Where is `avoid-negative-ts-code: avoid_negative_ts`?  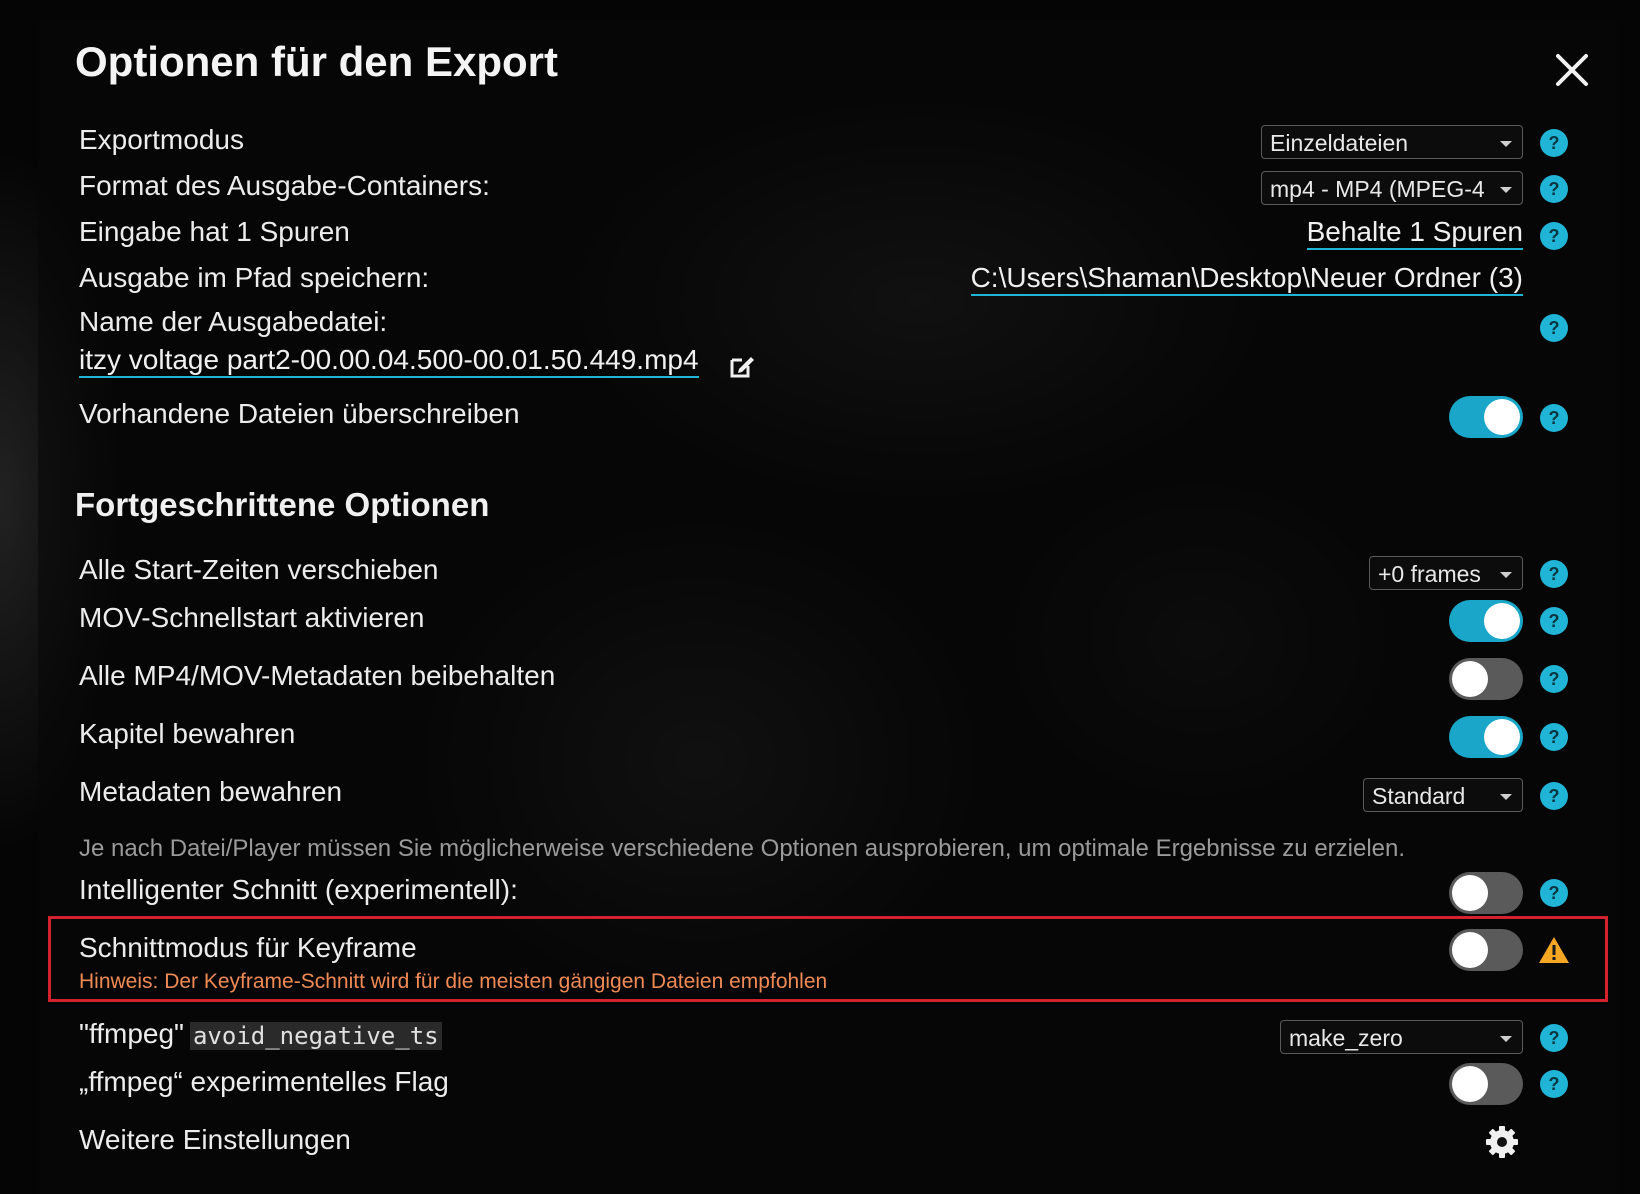 avoid-negative-ts-code: avoid_negative_ts is located at coordinates (315, 1035).